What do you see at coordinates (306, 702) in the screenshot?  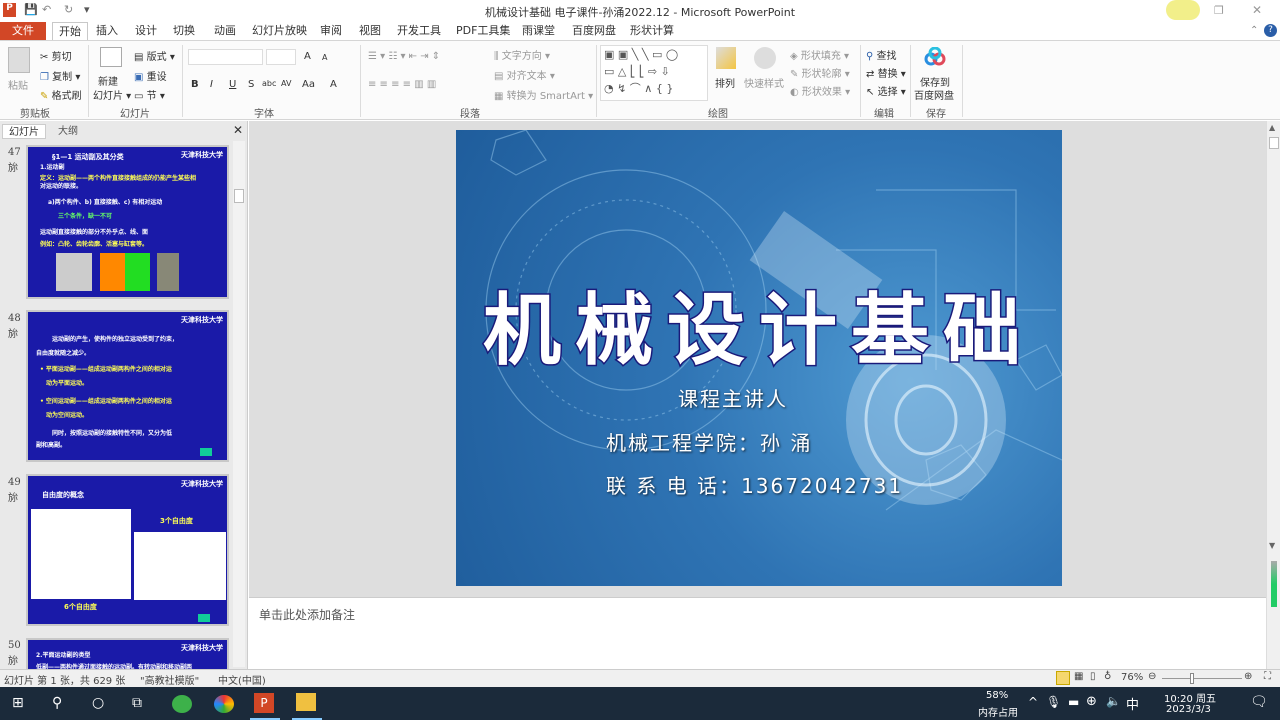 I see `file-explorer-icon` at bounding box center [306, 702].